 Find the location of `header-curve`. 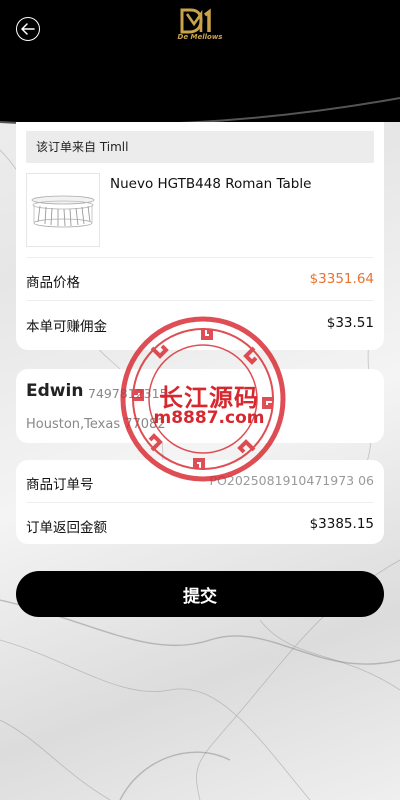

header-curve is located at coordinates (200, 106).